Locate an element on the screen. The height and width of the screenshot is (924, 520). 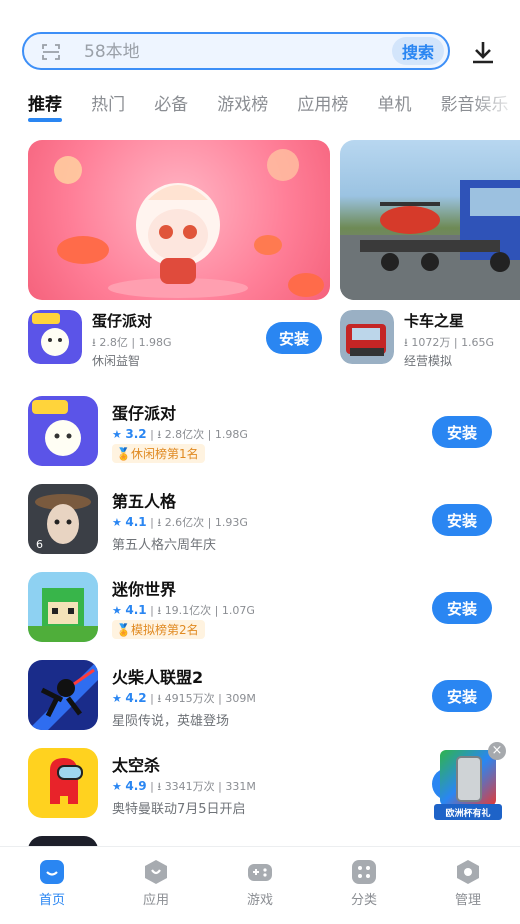
tab-offline: 单机 is located at coordinates (394, 107).